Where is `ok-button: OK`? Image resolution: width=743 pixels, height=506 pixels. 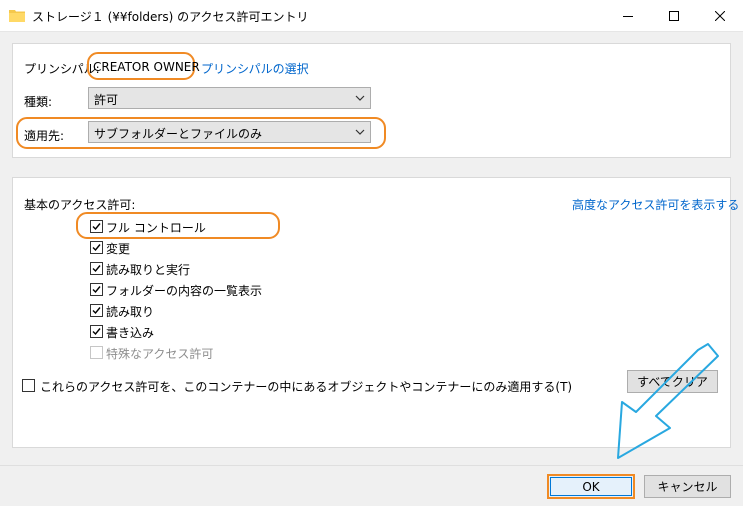
ok-button: OK is located at coordinates (591, 486).